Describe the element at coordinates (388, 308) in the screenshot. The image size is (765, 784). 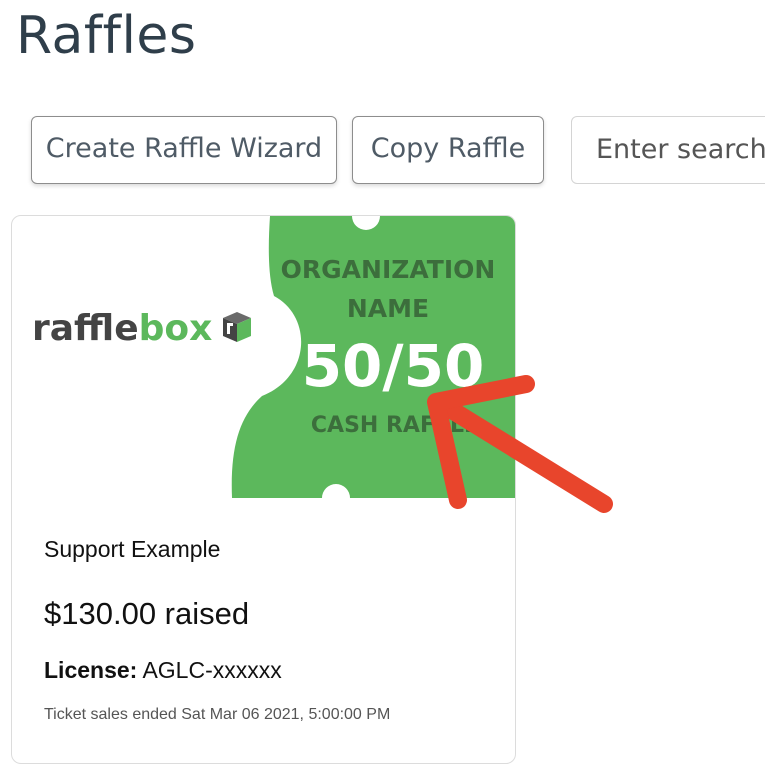
I see `ticket-name-line: NAME` at that location.